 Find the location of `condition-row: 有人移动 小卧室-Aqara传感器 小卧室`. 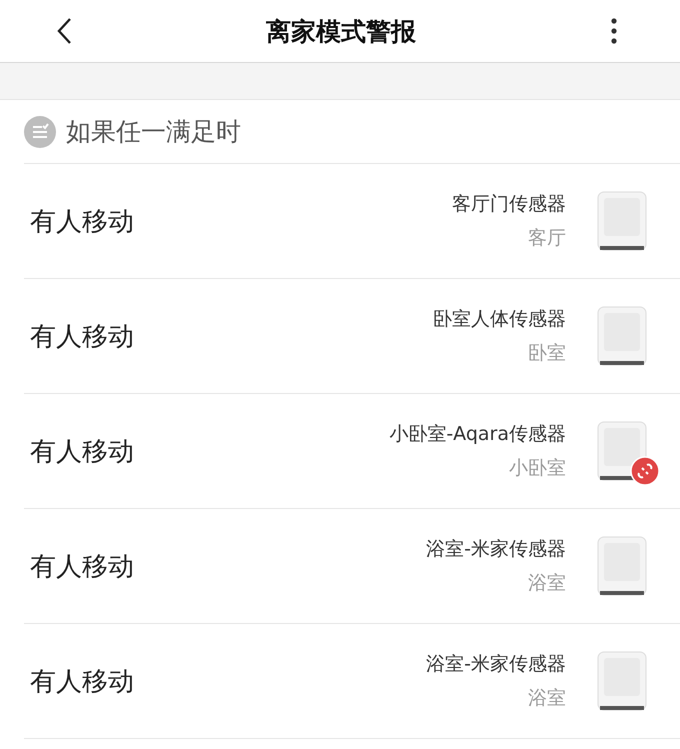

condition-row: 有人移动 小卧室-Aqara传感器 小卧室 is located at coordinates (352, 451).